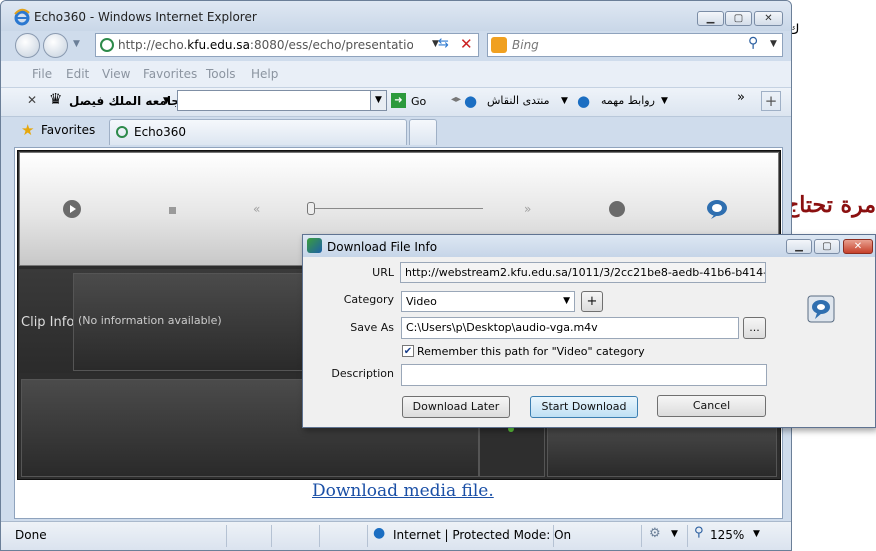 The height and width of the screenshot is (551, 876). I want to click on toolbar-overflow-icon: », so click(741, 97).